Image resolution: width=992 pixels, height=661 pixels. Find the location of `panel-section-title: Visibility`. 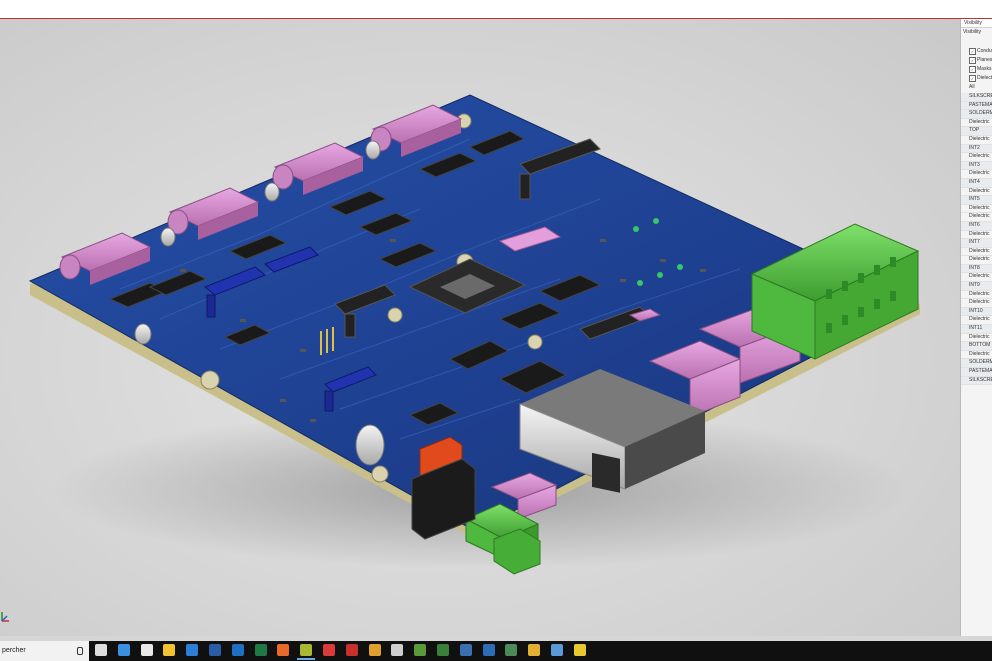

panel-section-title: Visibility is located at coordinates (972, 32).